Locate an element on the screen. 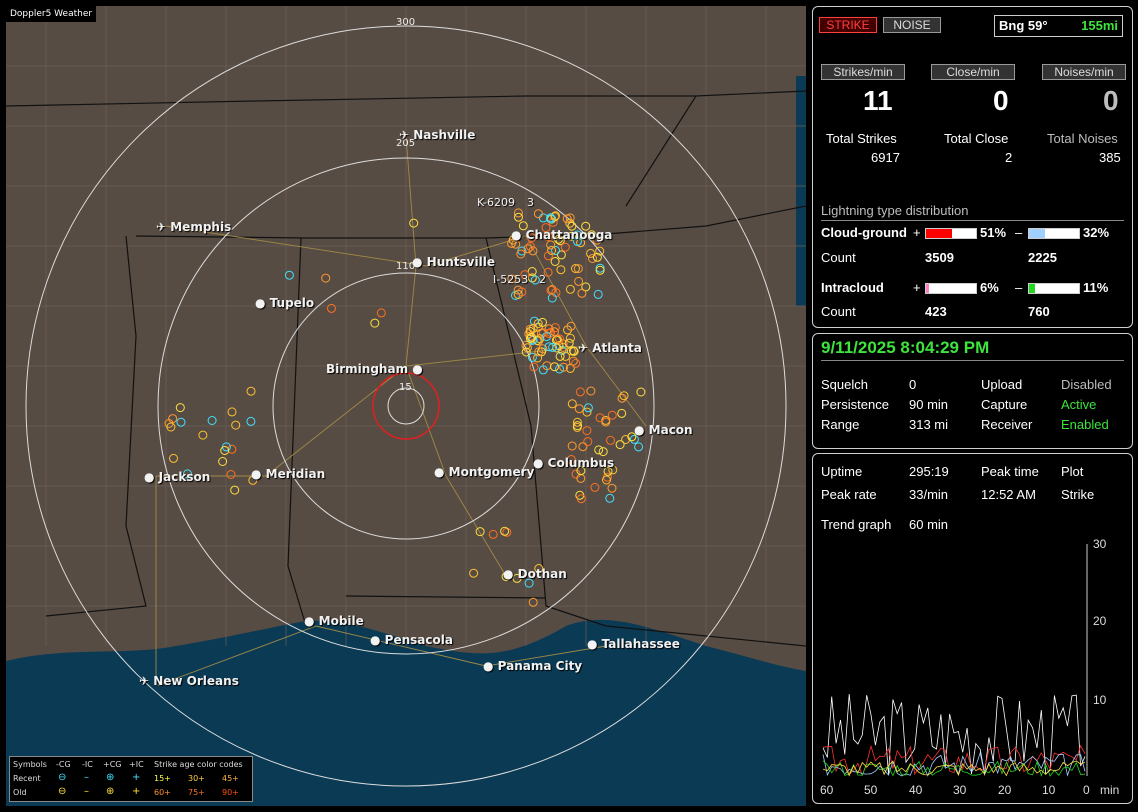 The image size is (1138, 812). status-divider is located at coordinates (972, 360).